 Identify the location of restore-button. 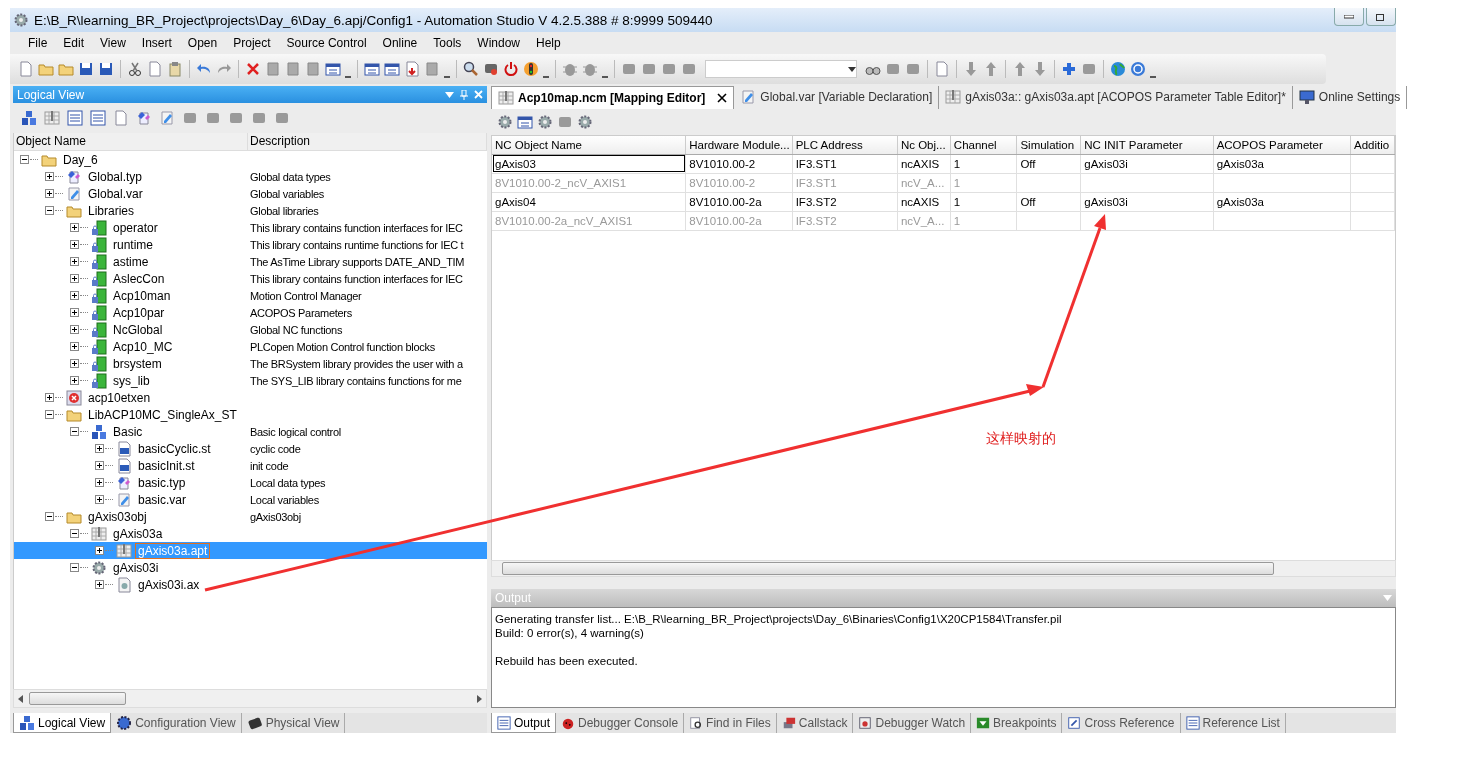
(1381, 17).